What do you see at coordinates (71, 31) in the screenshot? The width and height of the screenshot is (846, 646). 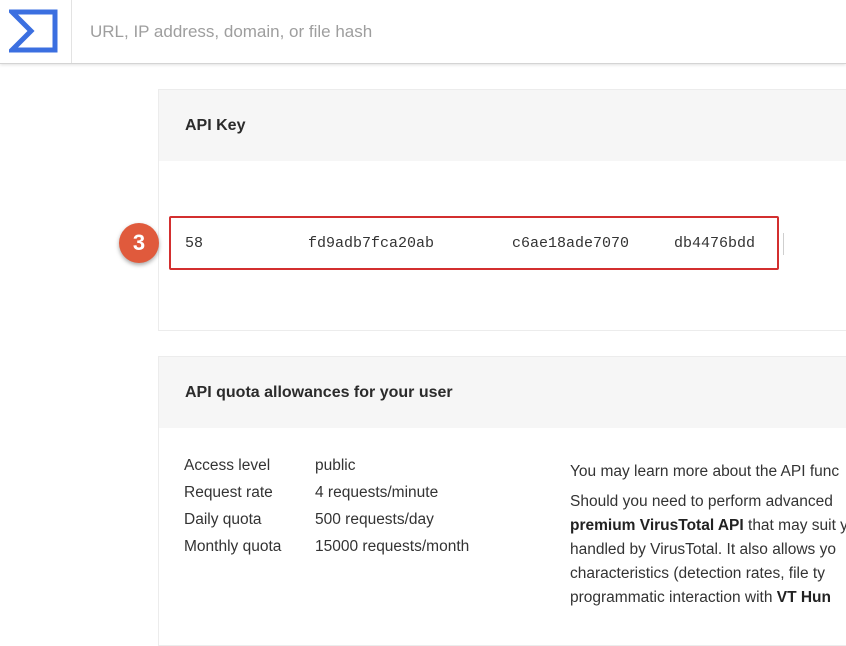 I see `header-divider` at bounding box center [71, 31].